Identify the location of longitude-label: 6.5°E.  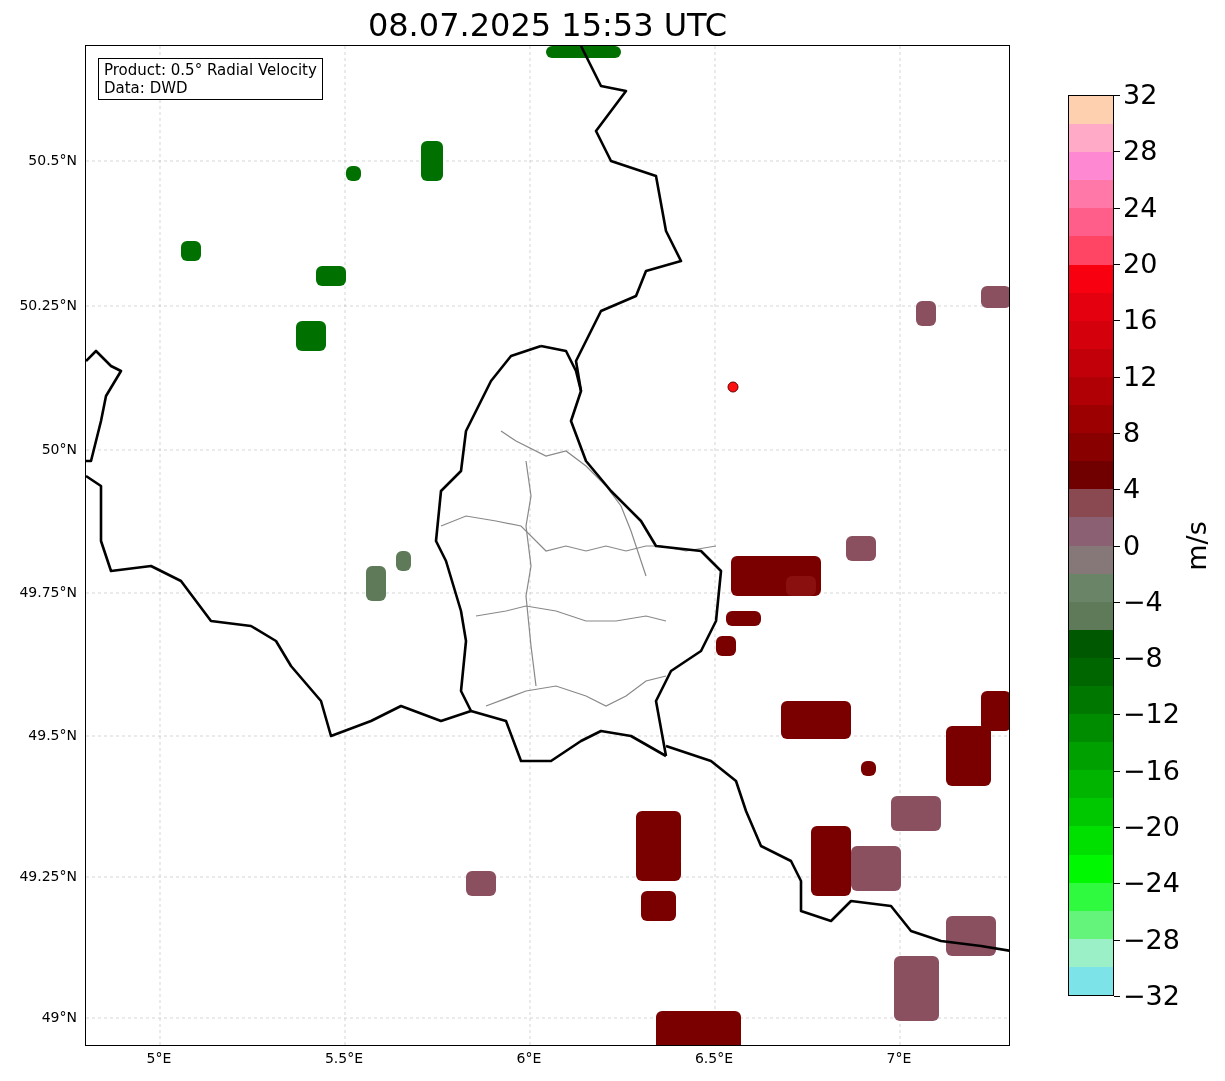
(714, 1058).